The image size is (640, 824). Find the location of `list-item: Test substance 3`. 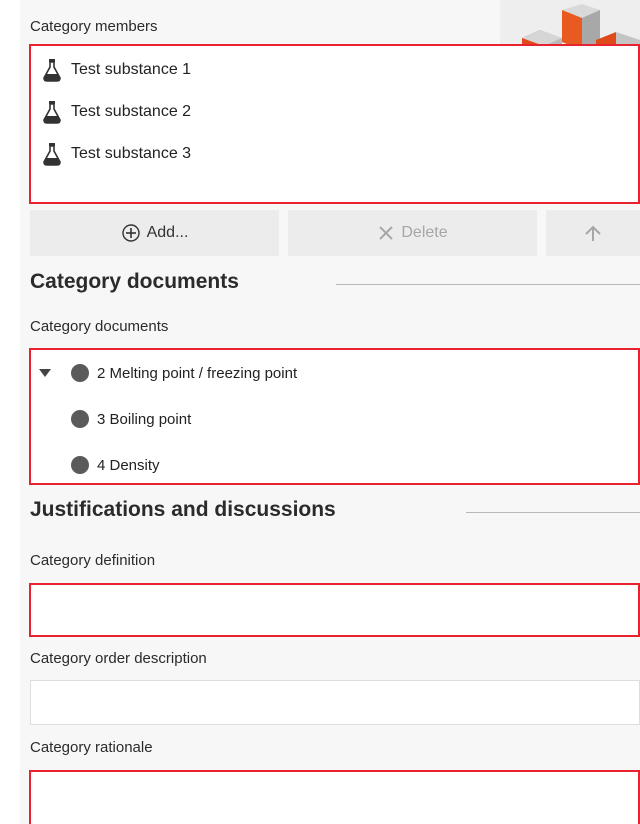

list-item: Test substance 3 is located at coordinates (116, 154).